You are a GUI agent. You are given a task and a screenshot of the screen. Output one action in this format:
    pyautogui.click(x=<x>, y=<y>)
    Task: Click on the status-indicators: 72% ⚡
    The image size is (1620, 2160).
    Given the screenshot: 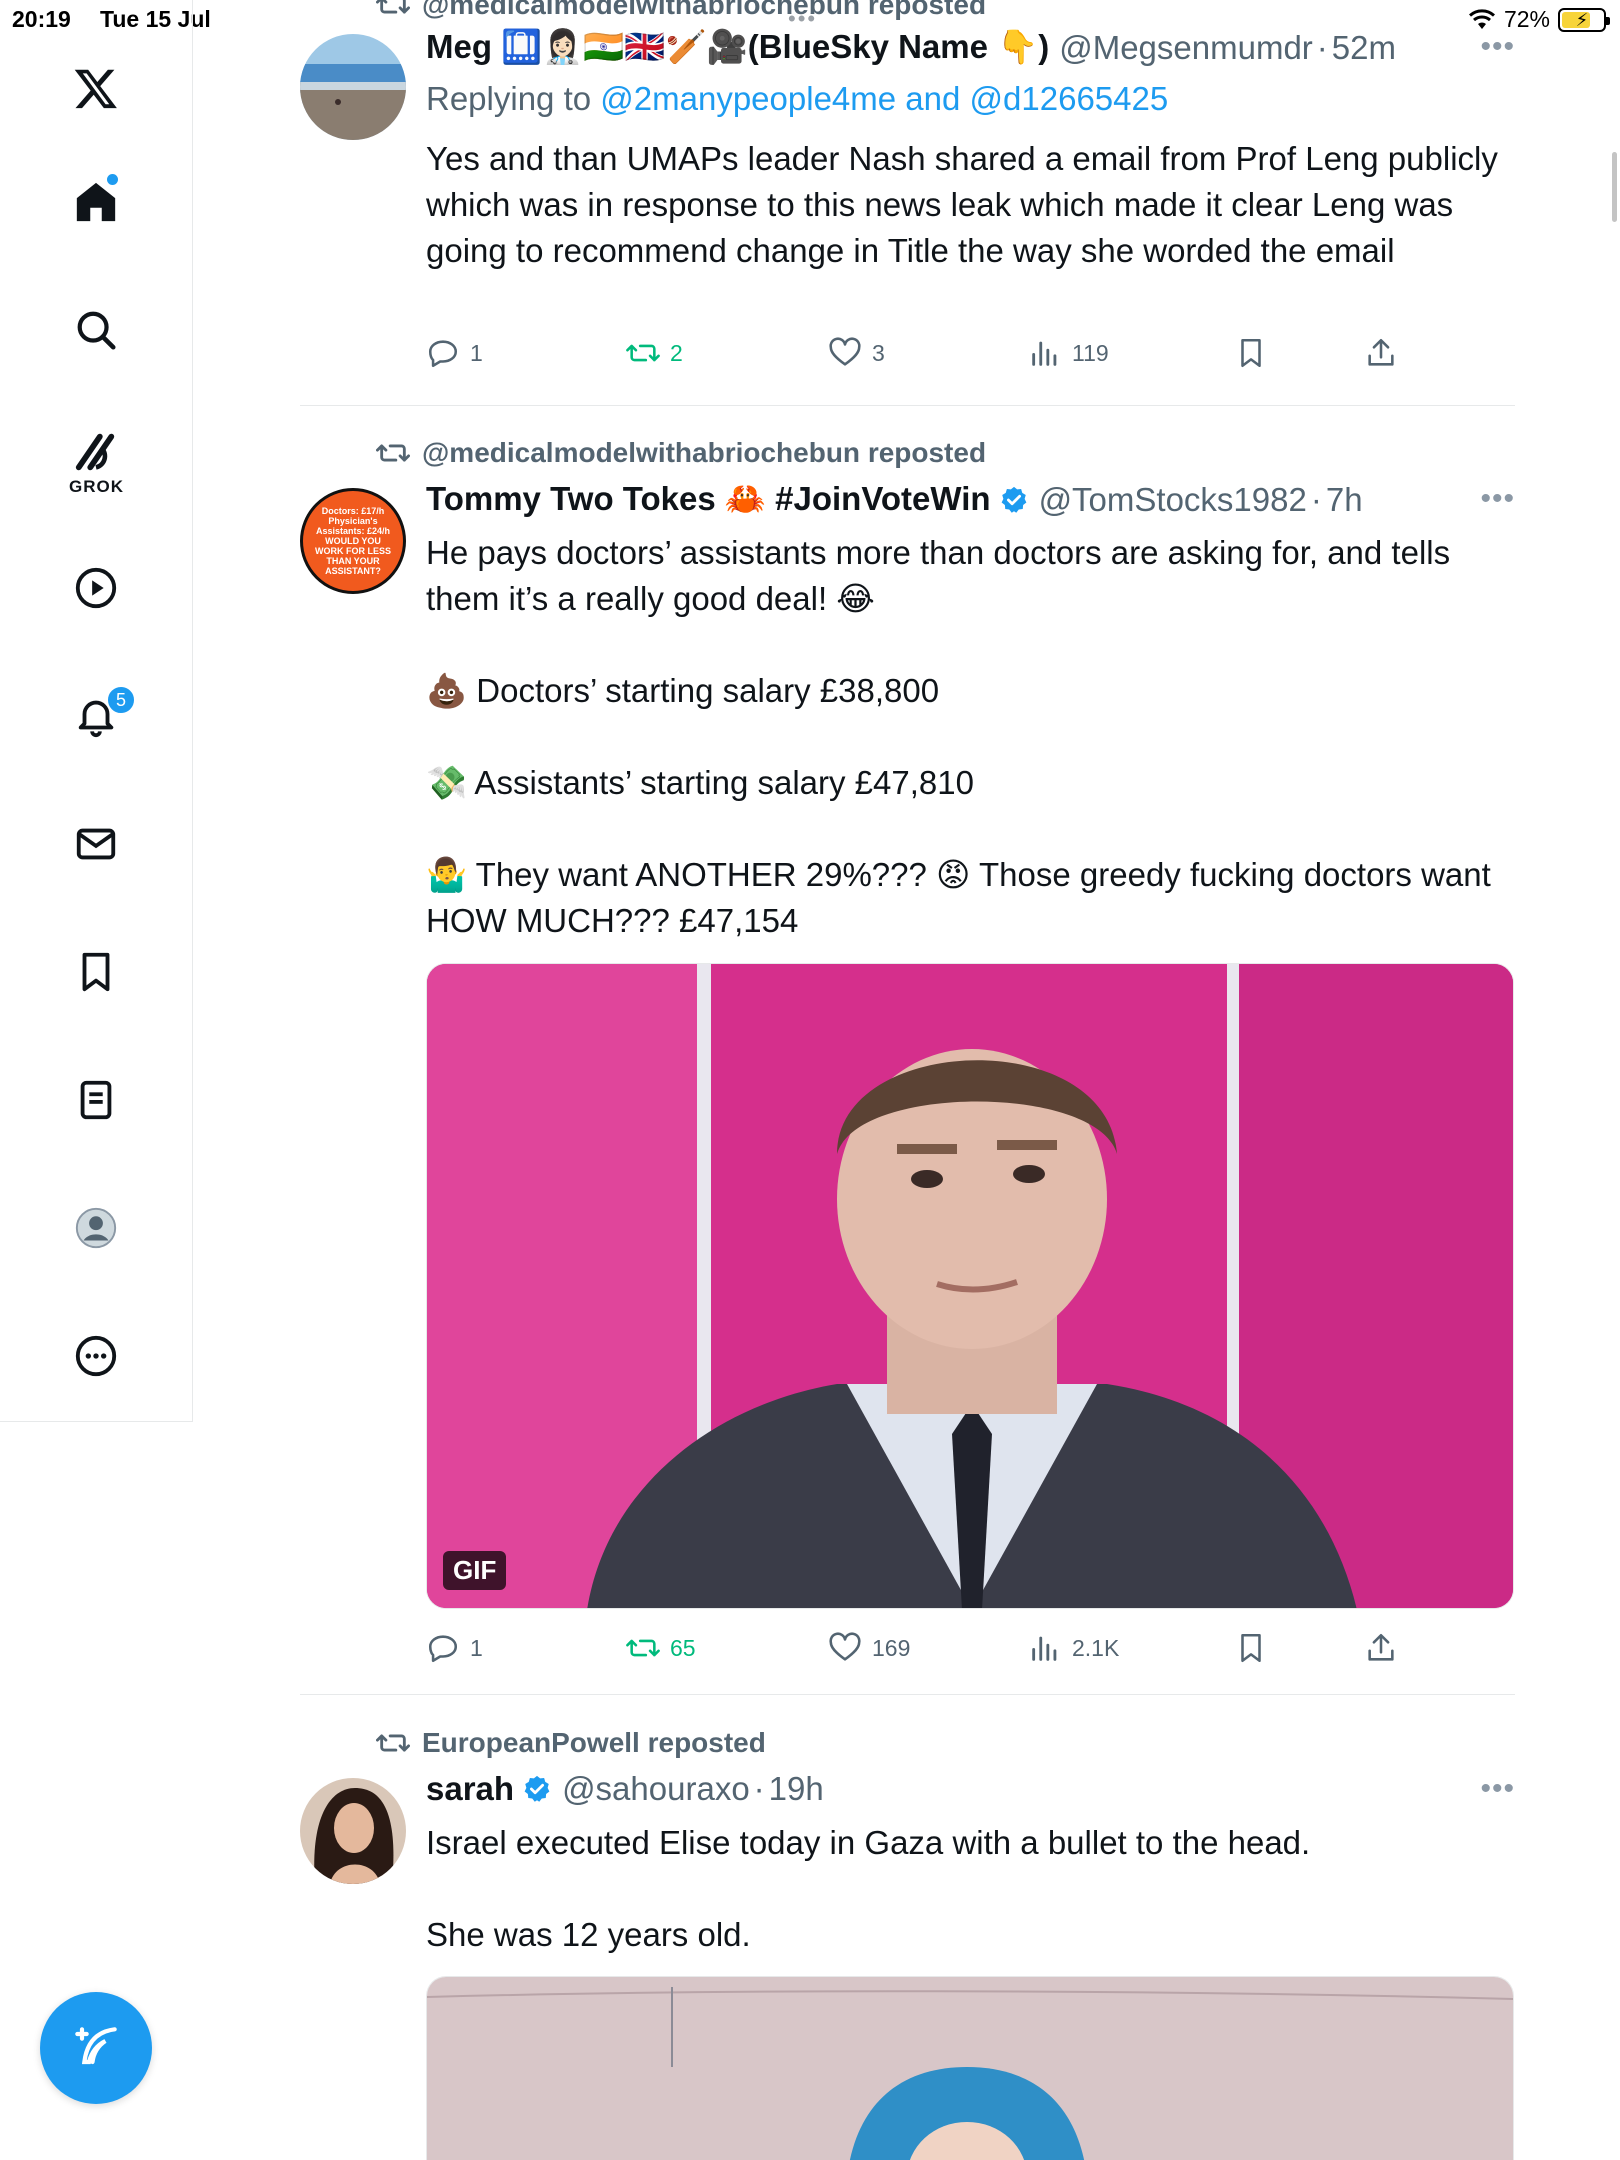 What is the action you would take?
    pyautogui.click(x=1539, y=19)
    